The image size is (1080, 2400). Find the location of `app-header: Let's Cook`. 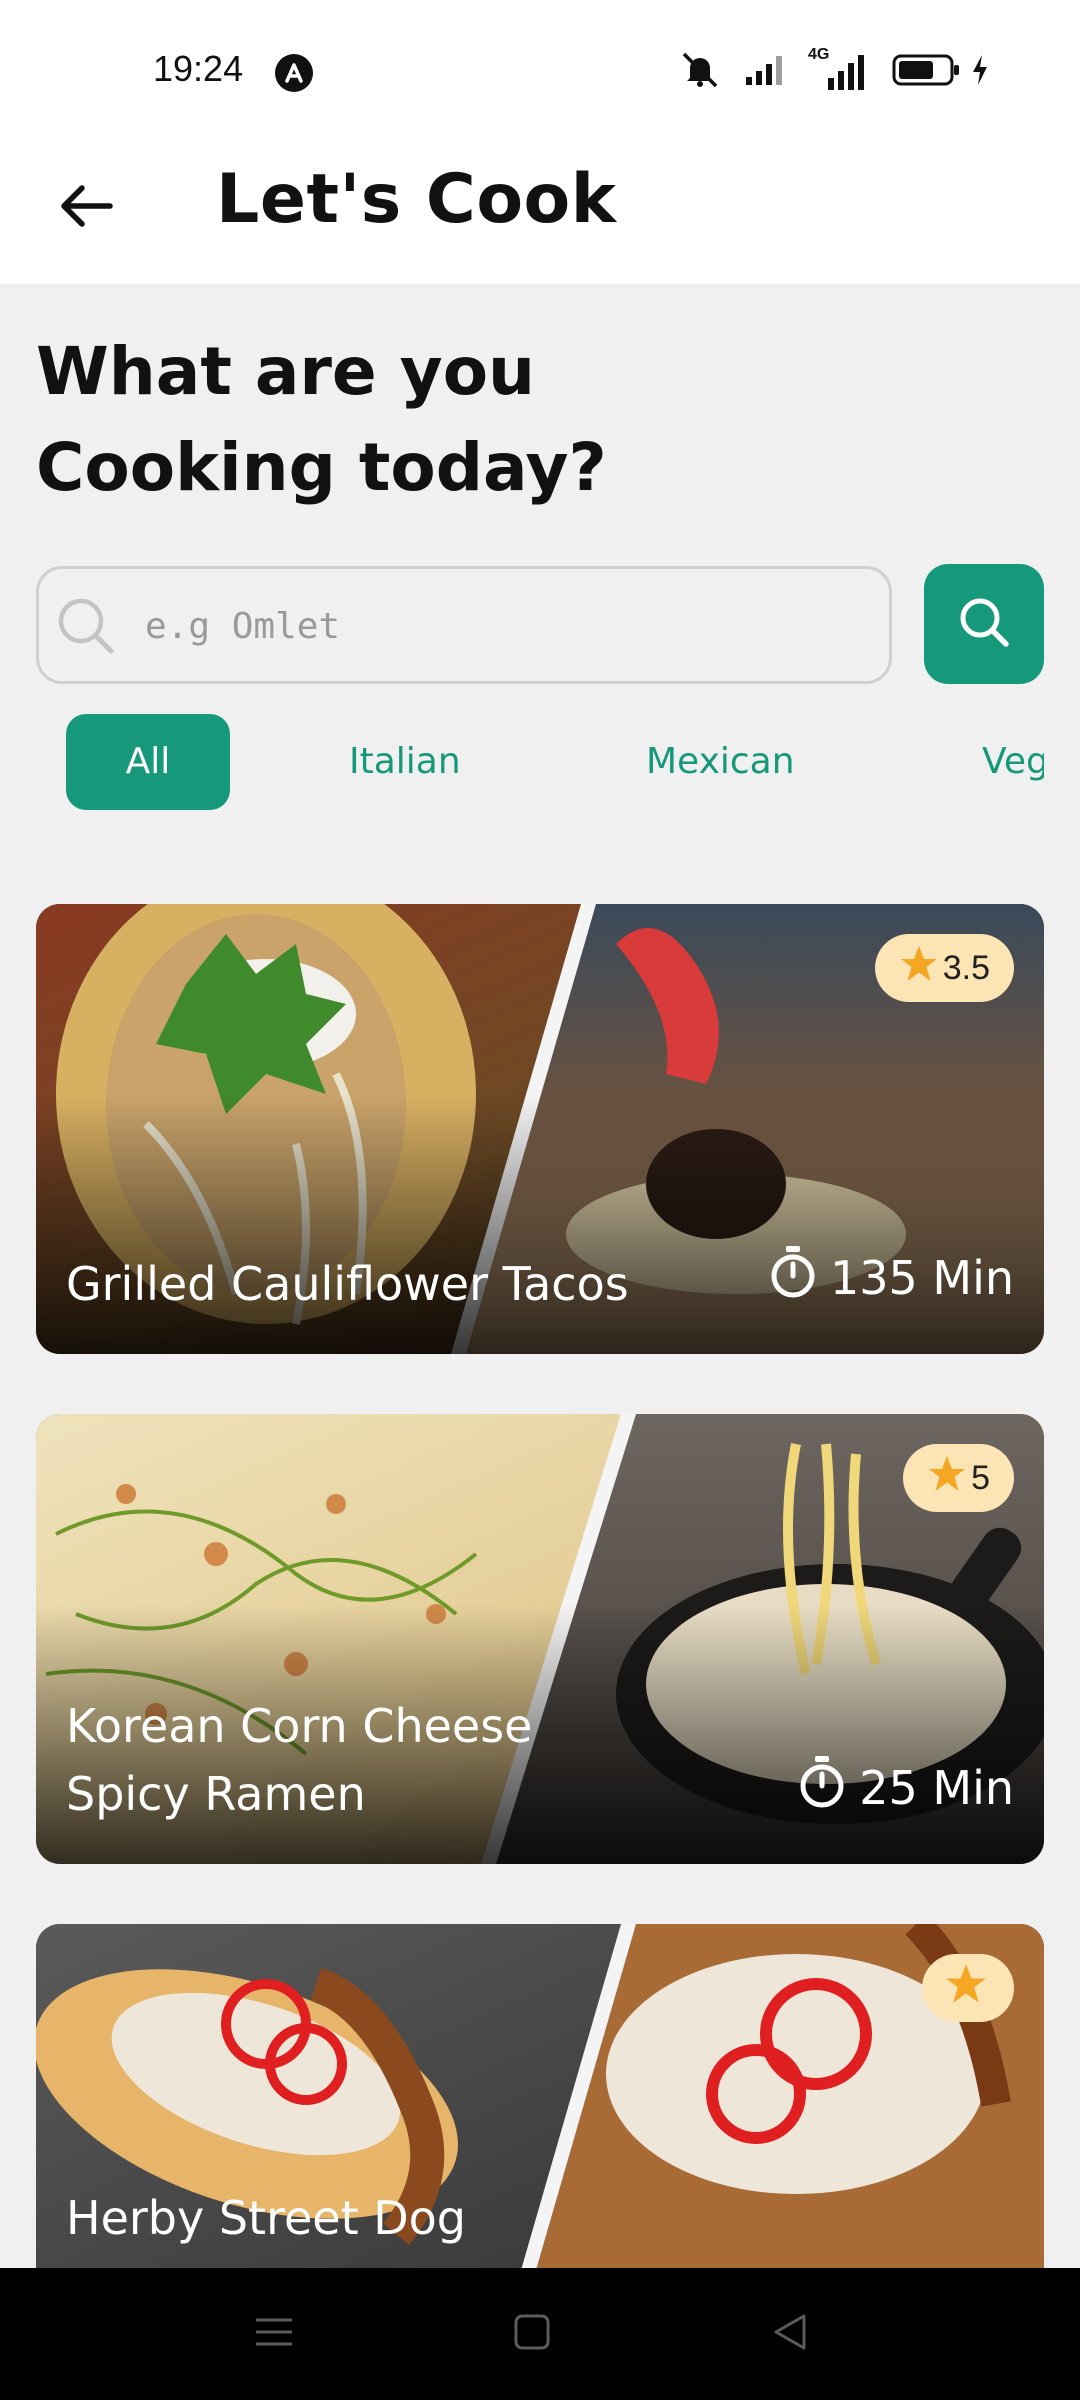

app-header: Let's Cook is located at coordinates (540, 212).